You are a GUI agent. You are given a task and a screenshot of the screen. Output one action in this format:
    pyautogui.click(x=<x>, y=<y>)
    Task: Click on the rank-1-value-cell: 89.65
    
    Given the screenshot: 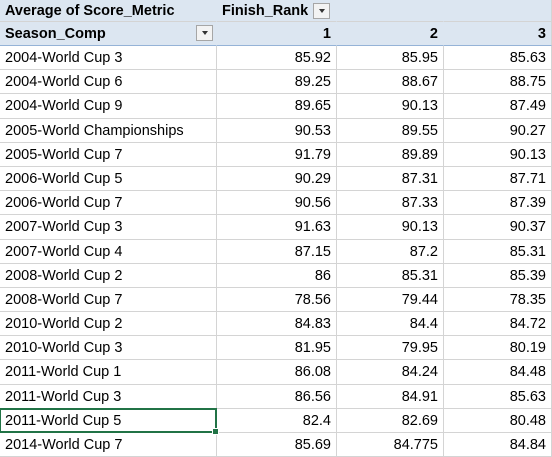 What is the action you would take?
    pyautogui.click(x=277, y=106)
    